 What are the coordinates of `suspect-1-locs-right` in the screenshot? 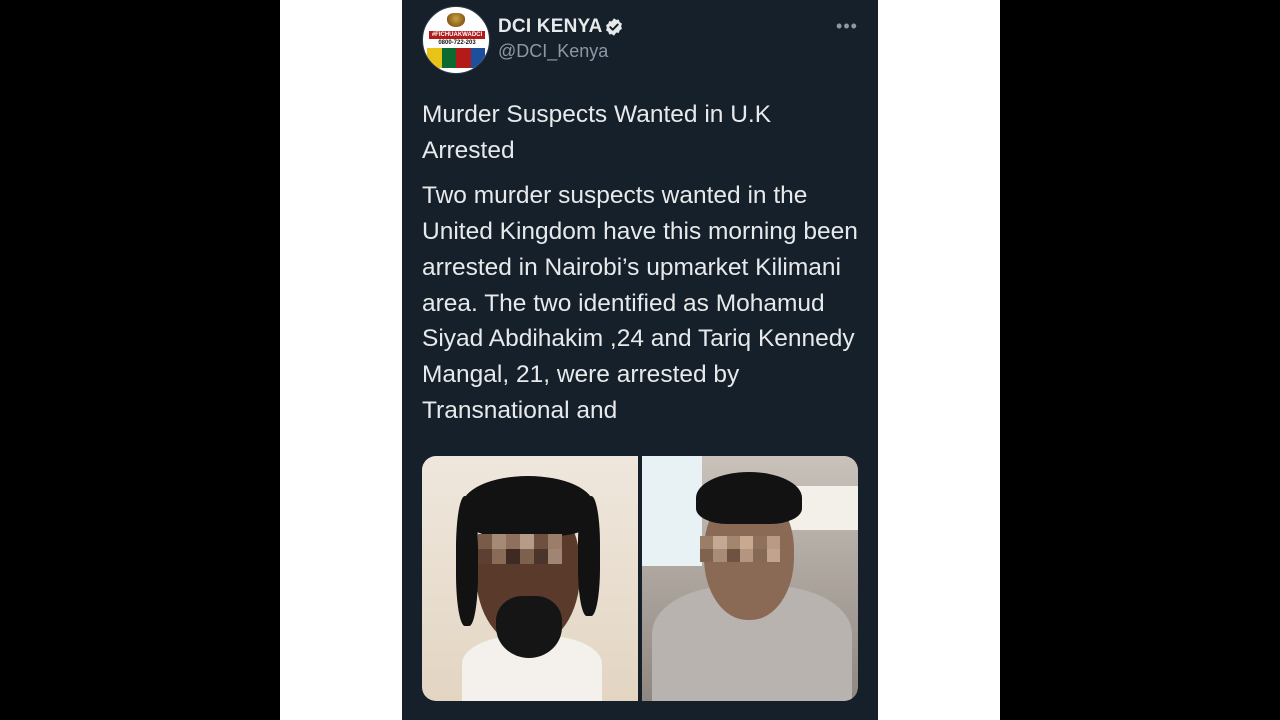 It's located at (589, 556).